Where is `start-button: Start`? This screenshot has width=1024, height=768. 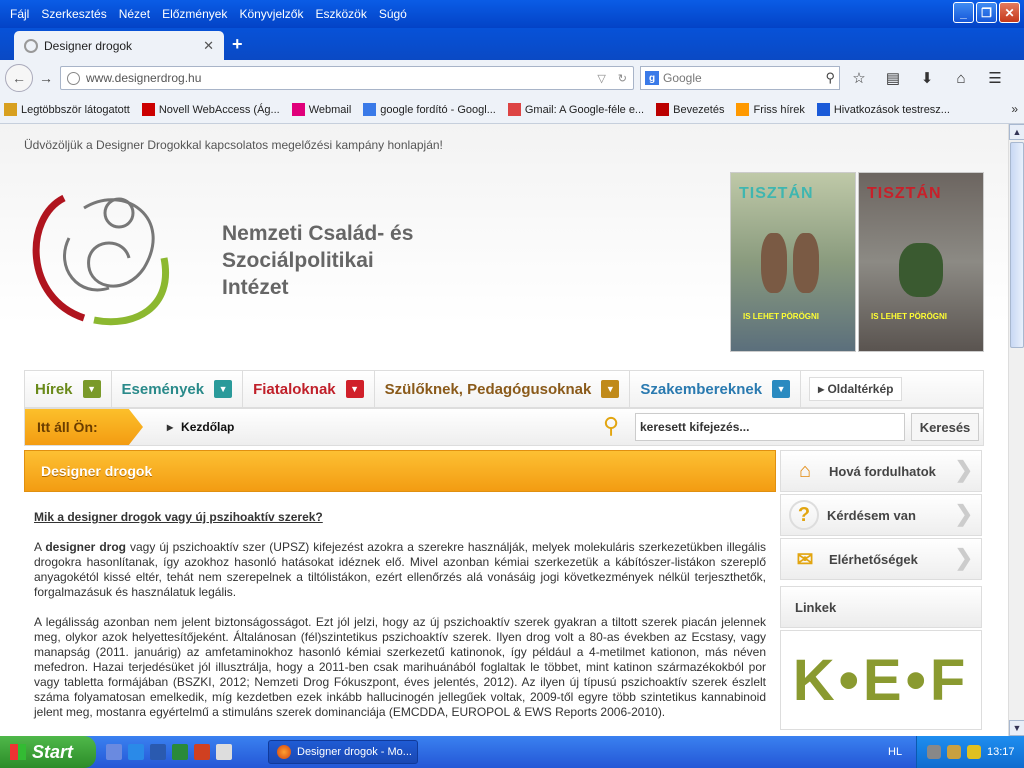
start-button: Start is located at coordinates (48, 752).